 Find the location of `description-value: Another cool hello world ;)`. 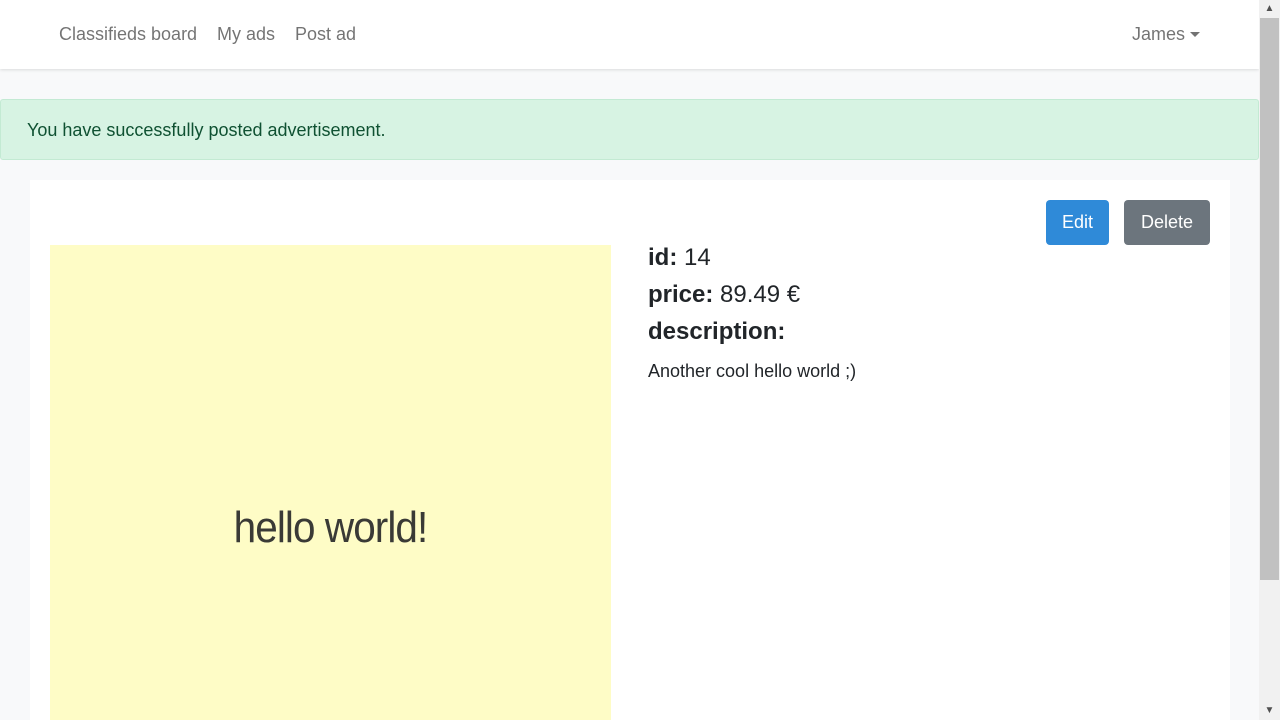

description-value: Another cool hello world ;) is located at coordinates (752, 371).